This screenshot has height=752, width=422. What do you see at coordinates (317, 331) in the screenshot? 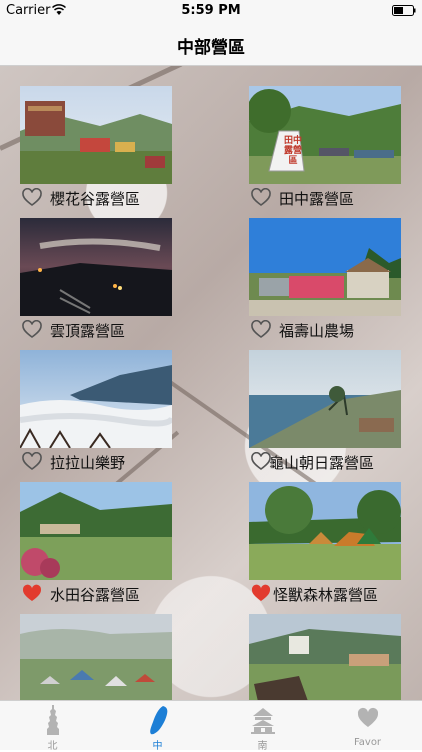
I see `campsite-name: 福壽山農場` at bounding box center [317, 331].